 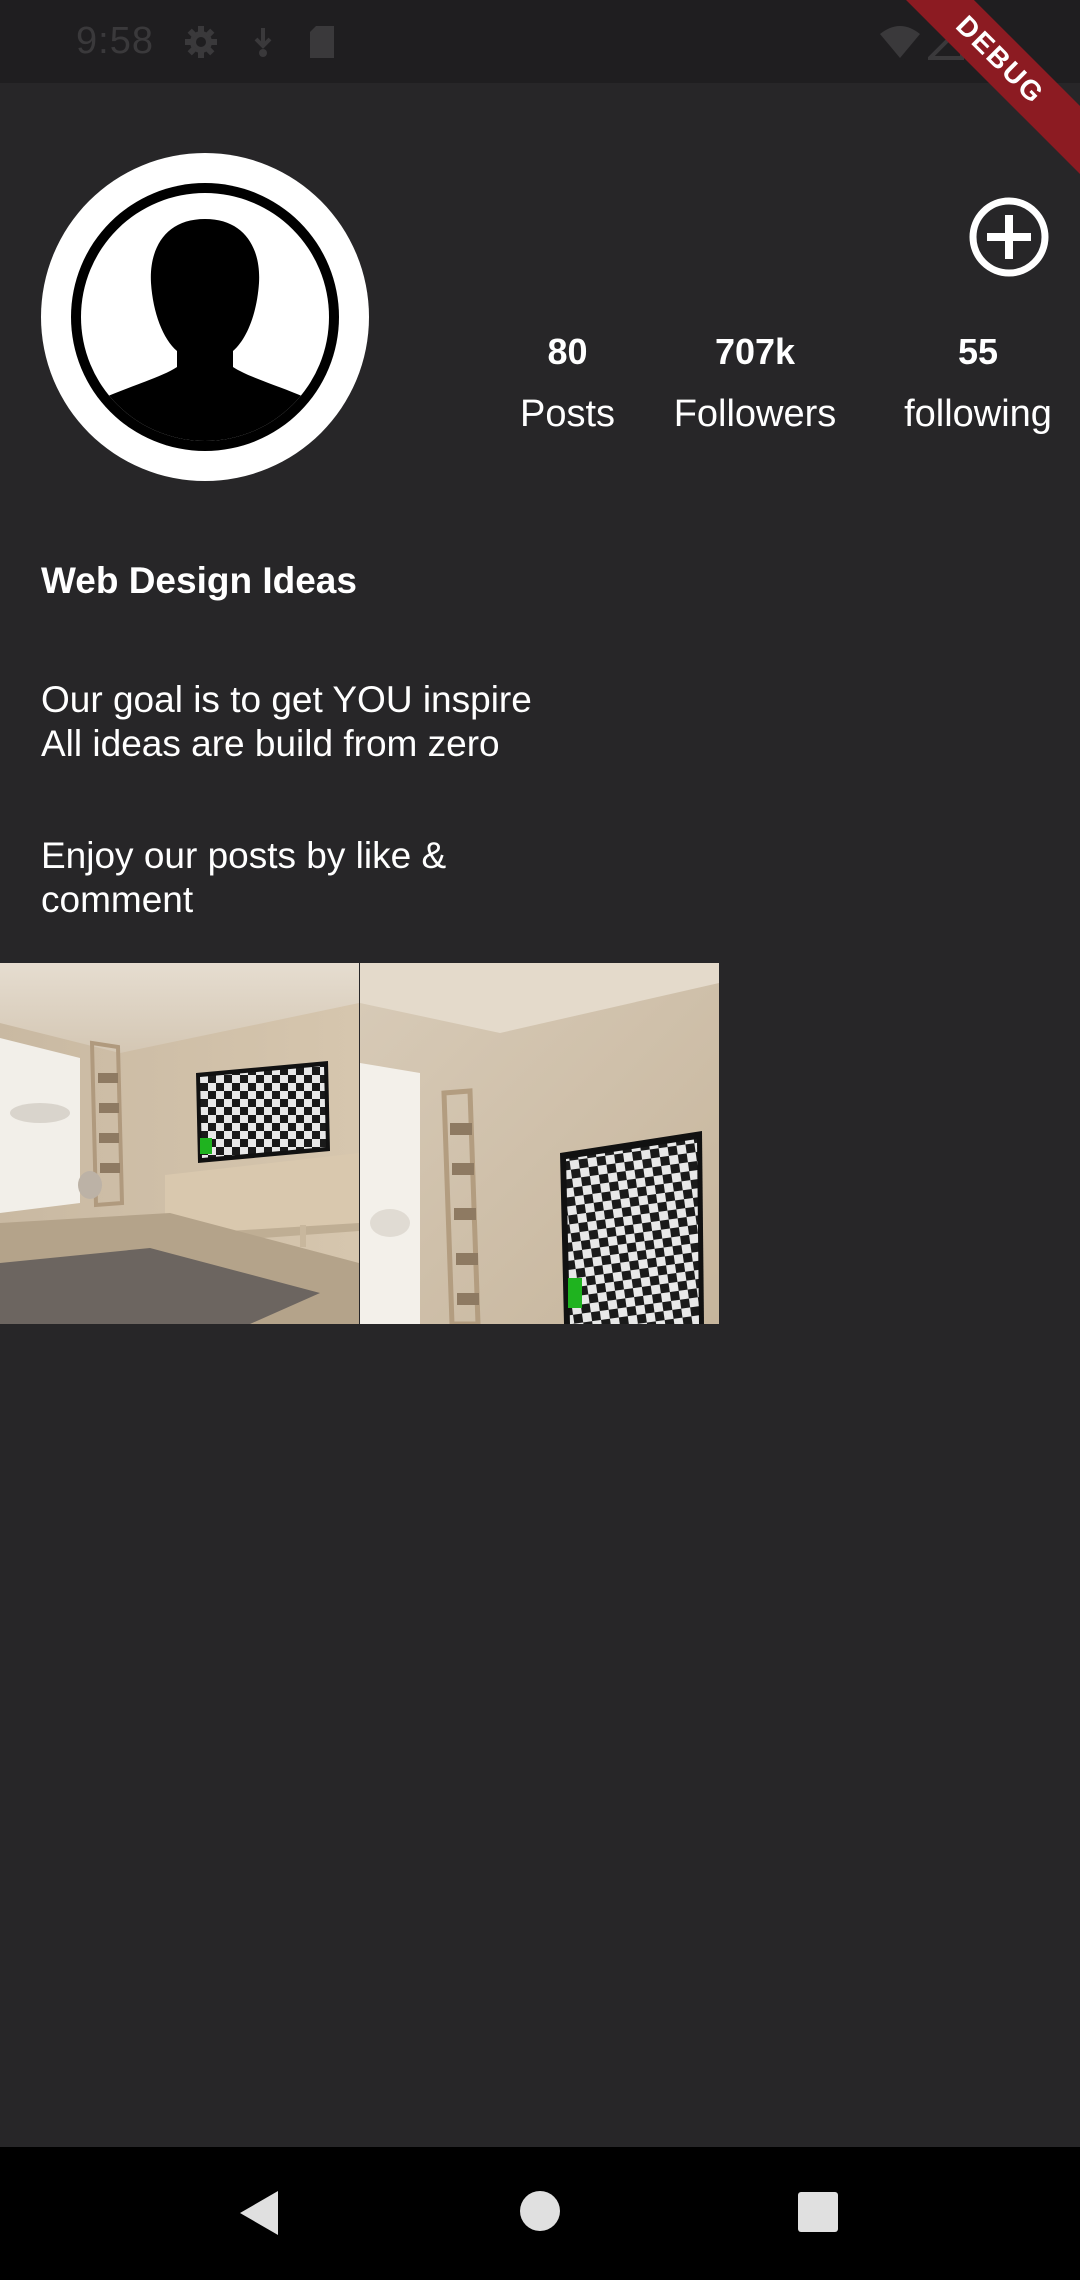 I want to click on avatar, so click(x=205, y=317).